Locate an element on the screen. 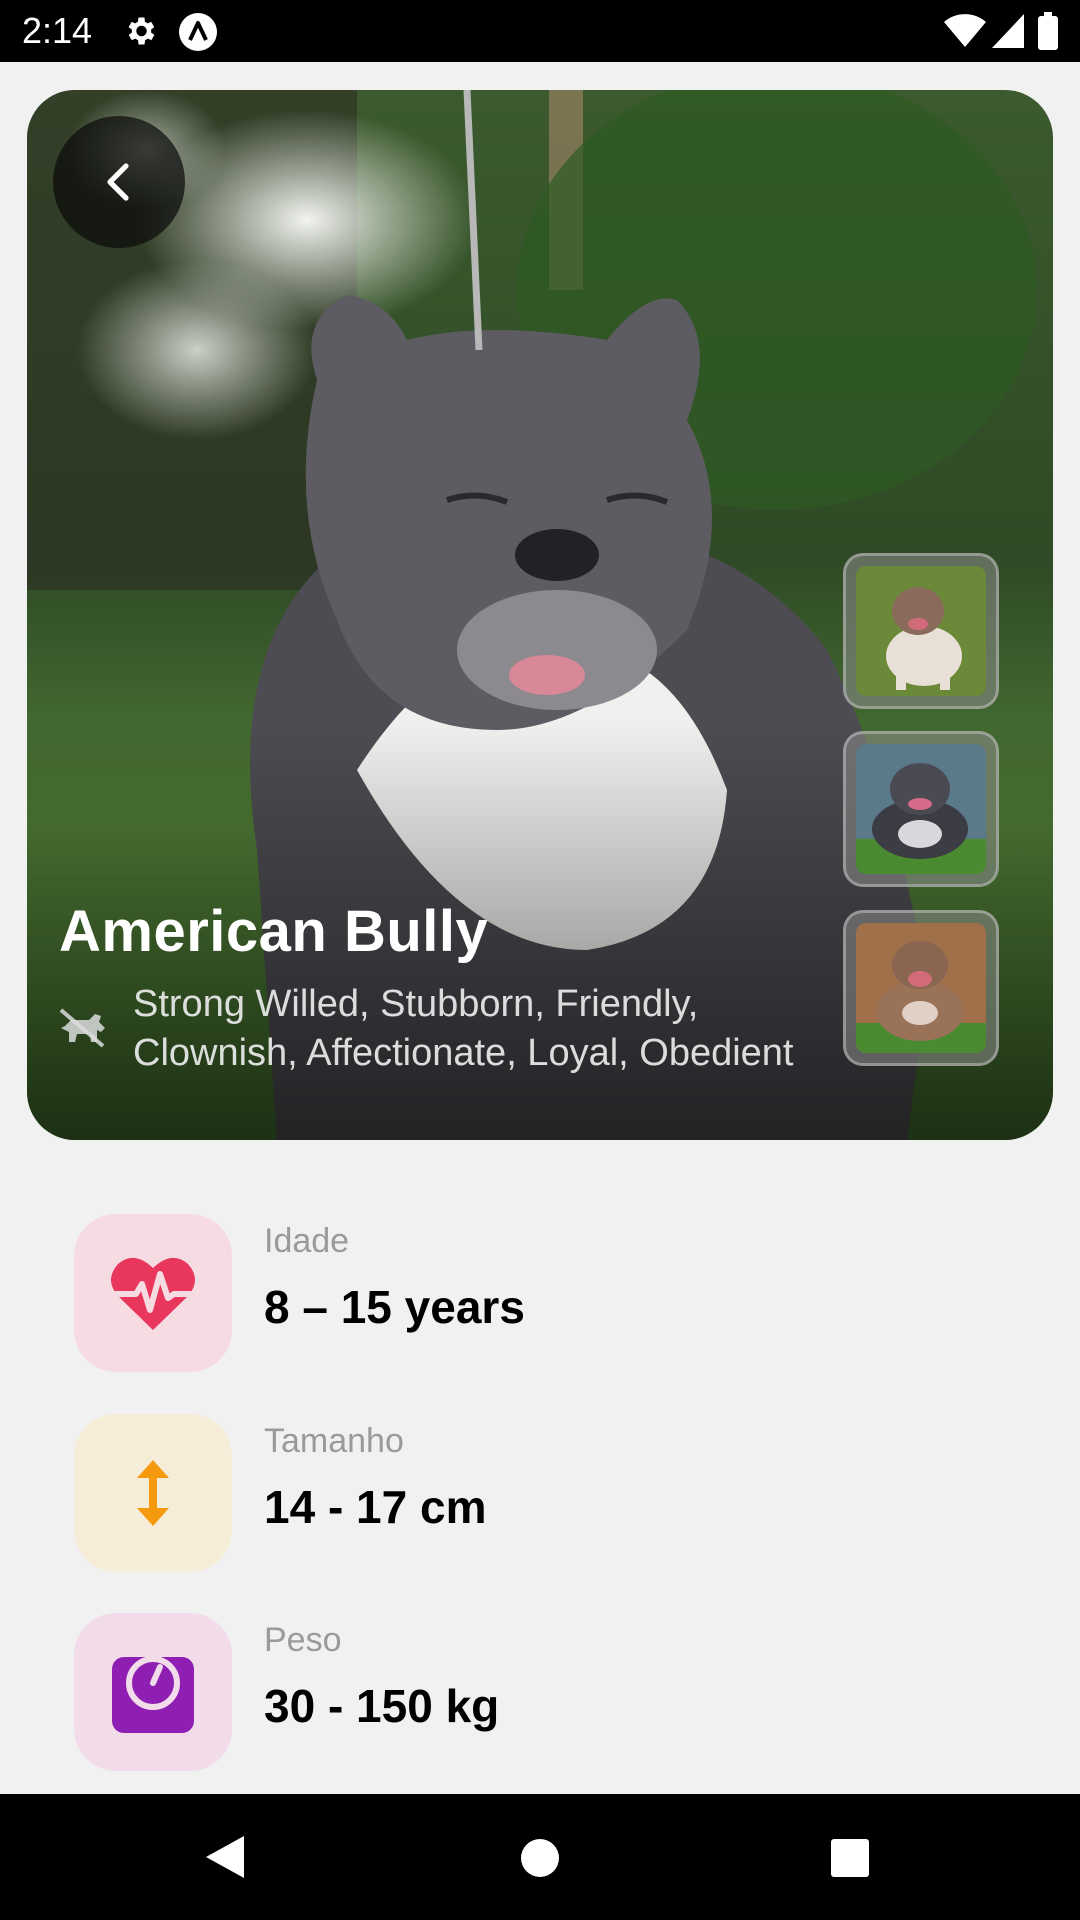 The image size is (1080, 1920). back-triangle-icon is located at coordinates (225, 1857).